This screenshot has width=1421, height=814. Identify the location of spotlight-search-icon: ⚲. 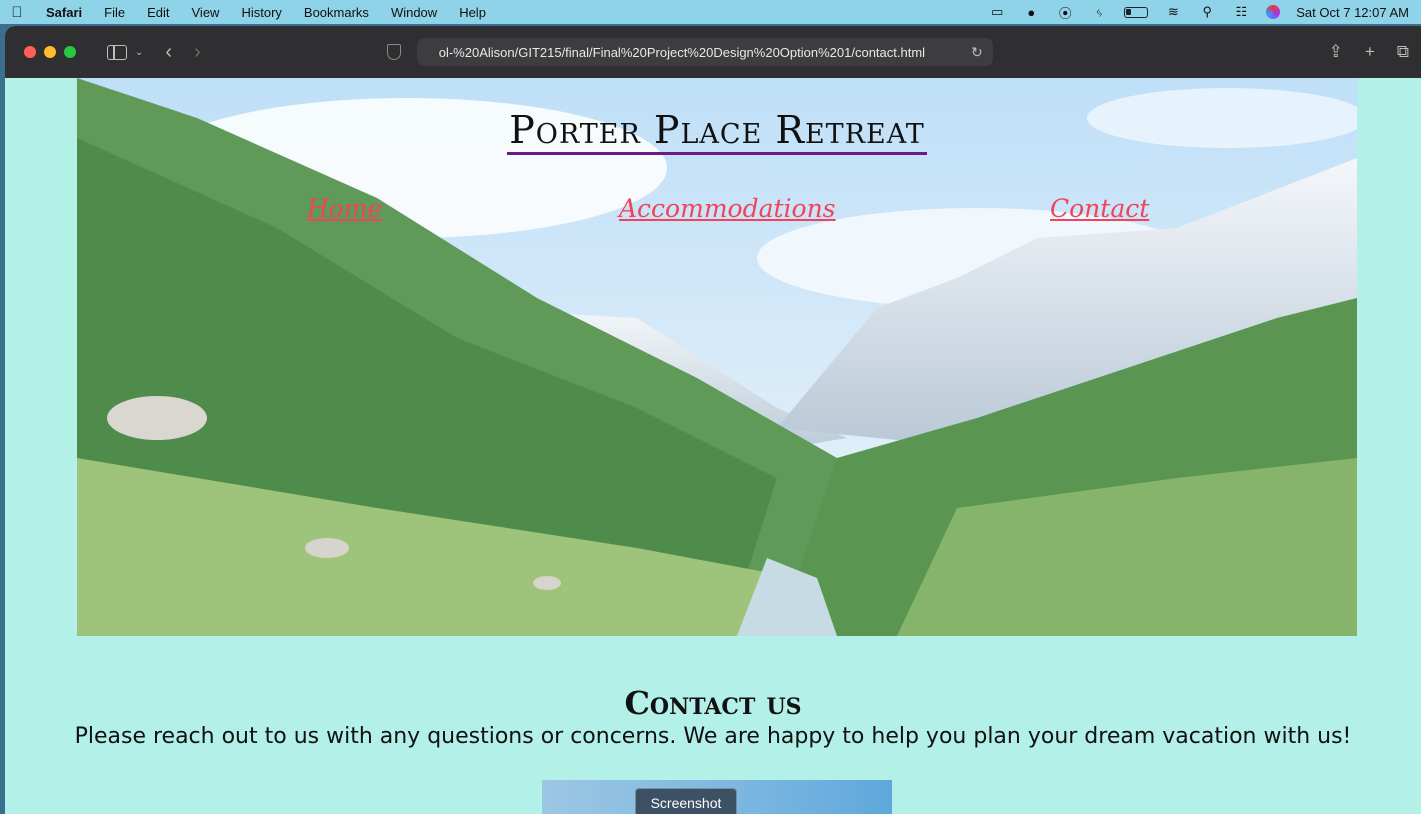
(1207, 11).